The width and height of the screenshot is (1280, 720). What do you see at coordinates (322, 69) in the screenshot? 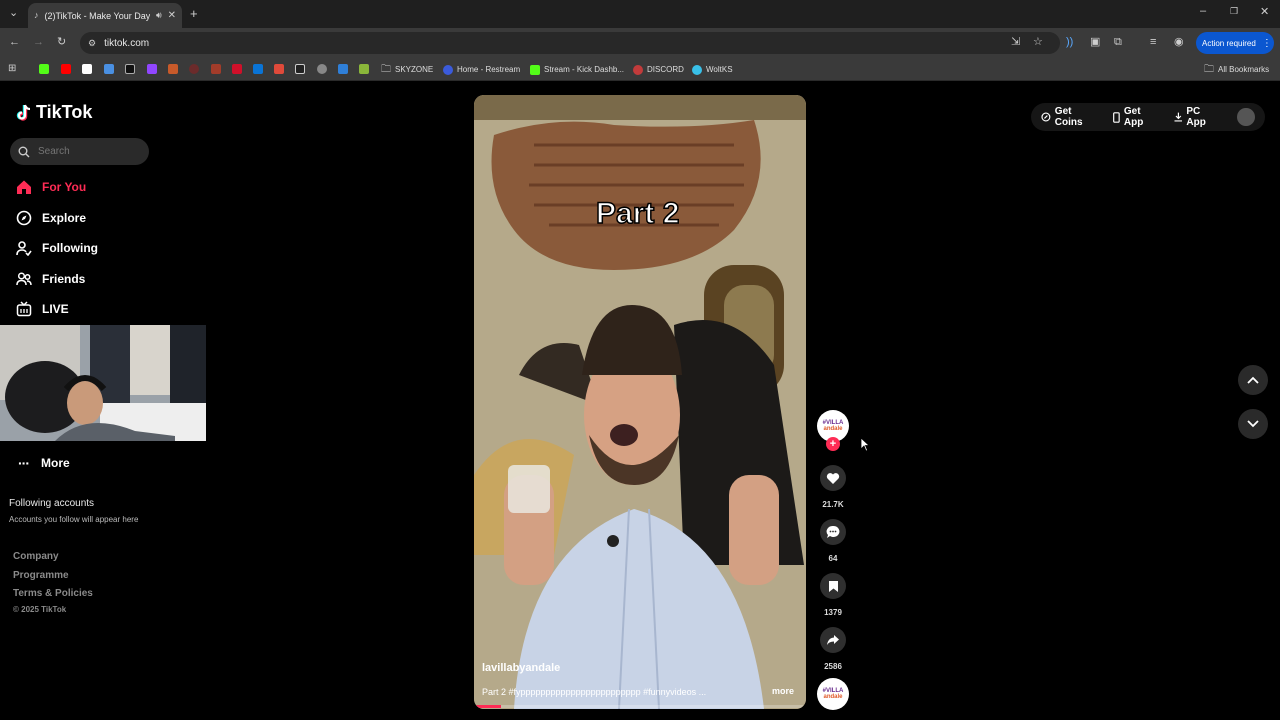
I see `bookmark-globe-icon` at bounding box center [322, 69].